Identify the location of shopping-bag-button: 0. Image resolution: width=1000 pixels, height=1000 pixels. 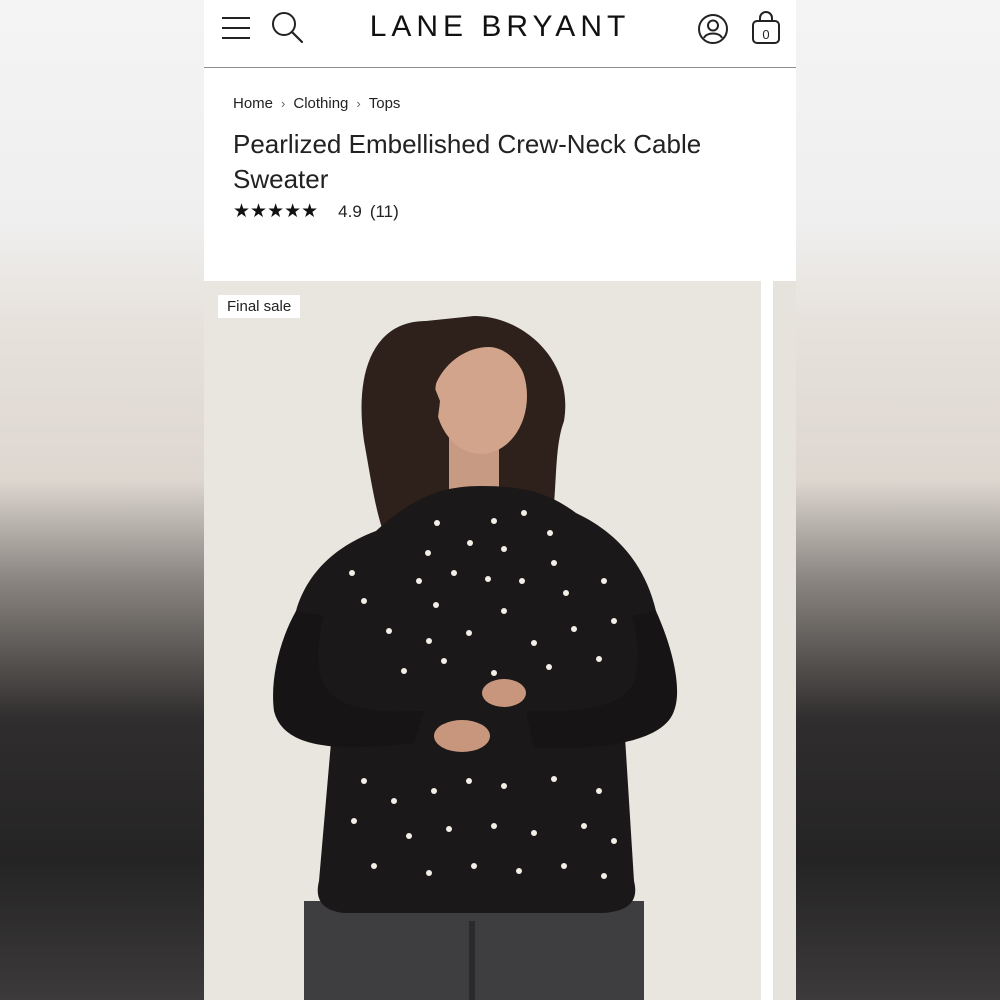
(766, 28).